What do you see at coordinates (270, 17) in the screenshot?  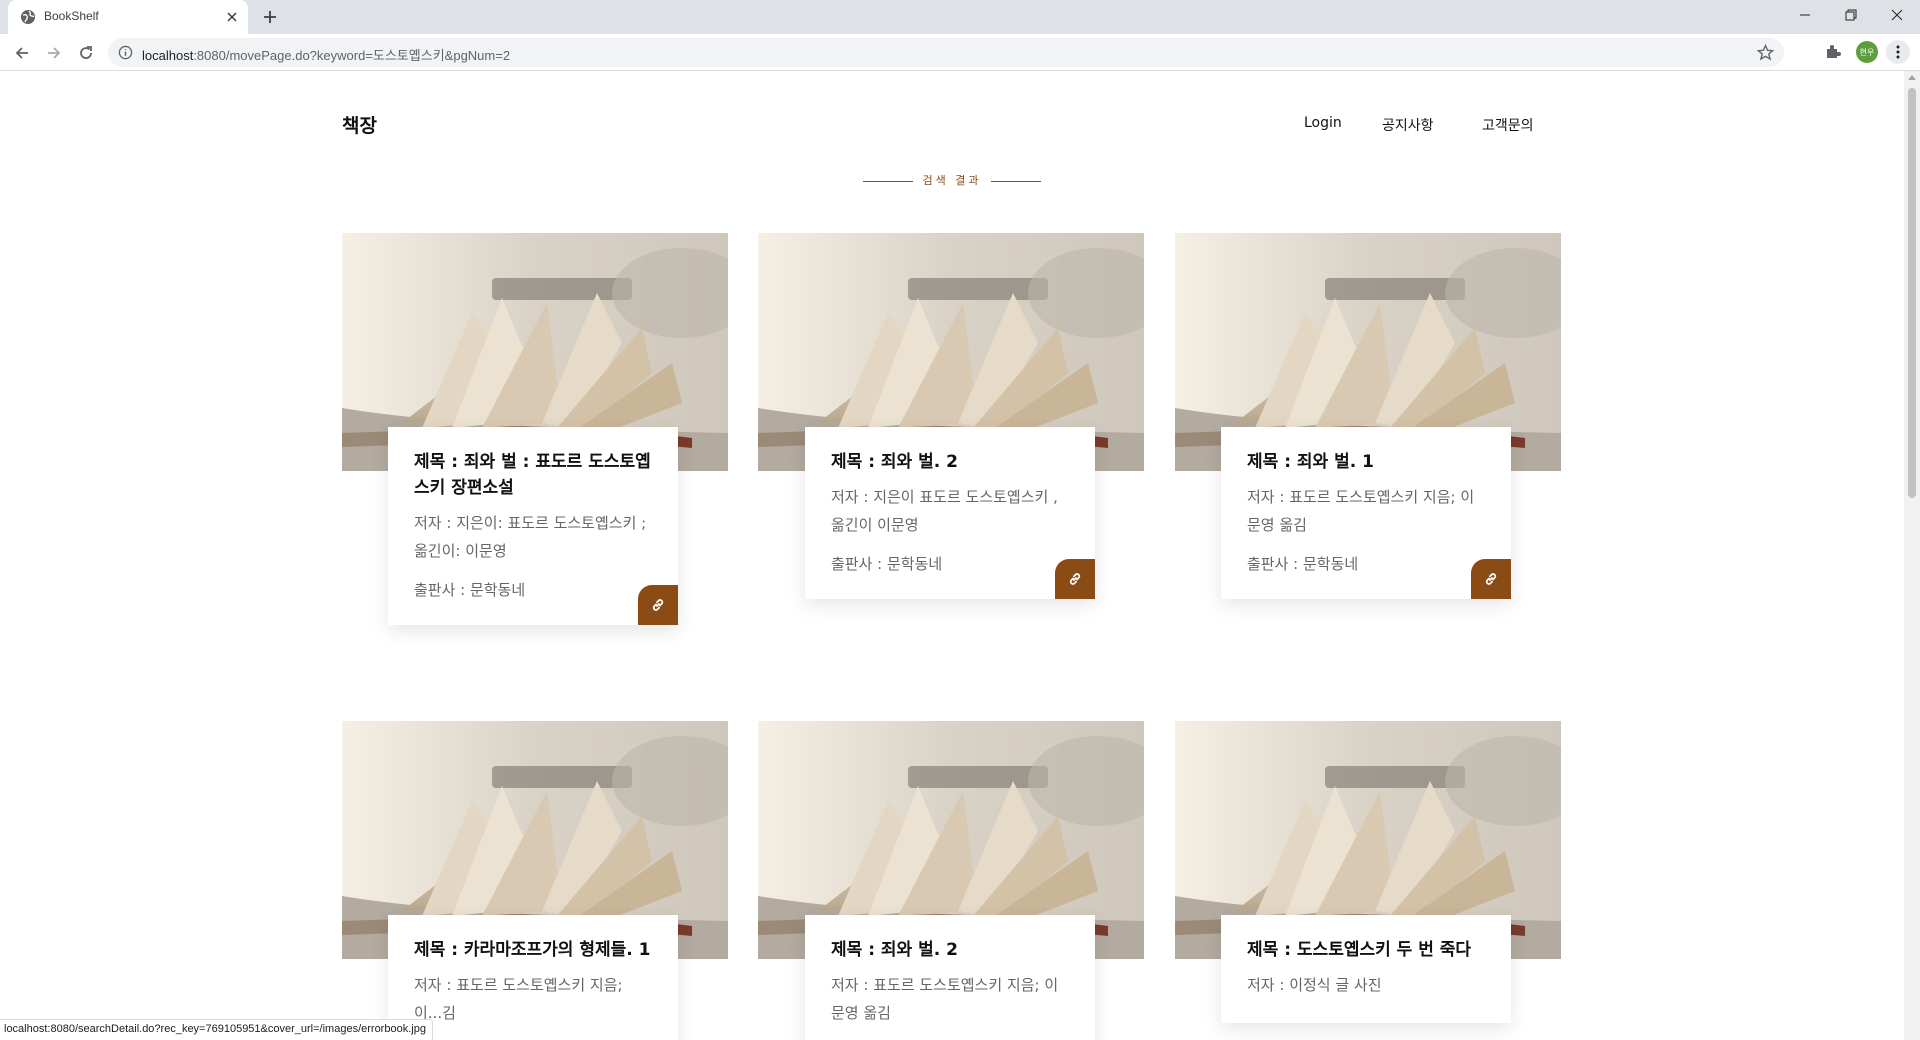 I see `new-tab-icon` at bounding box center [270, 17].